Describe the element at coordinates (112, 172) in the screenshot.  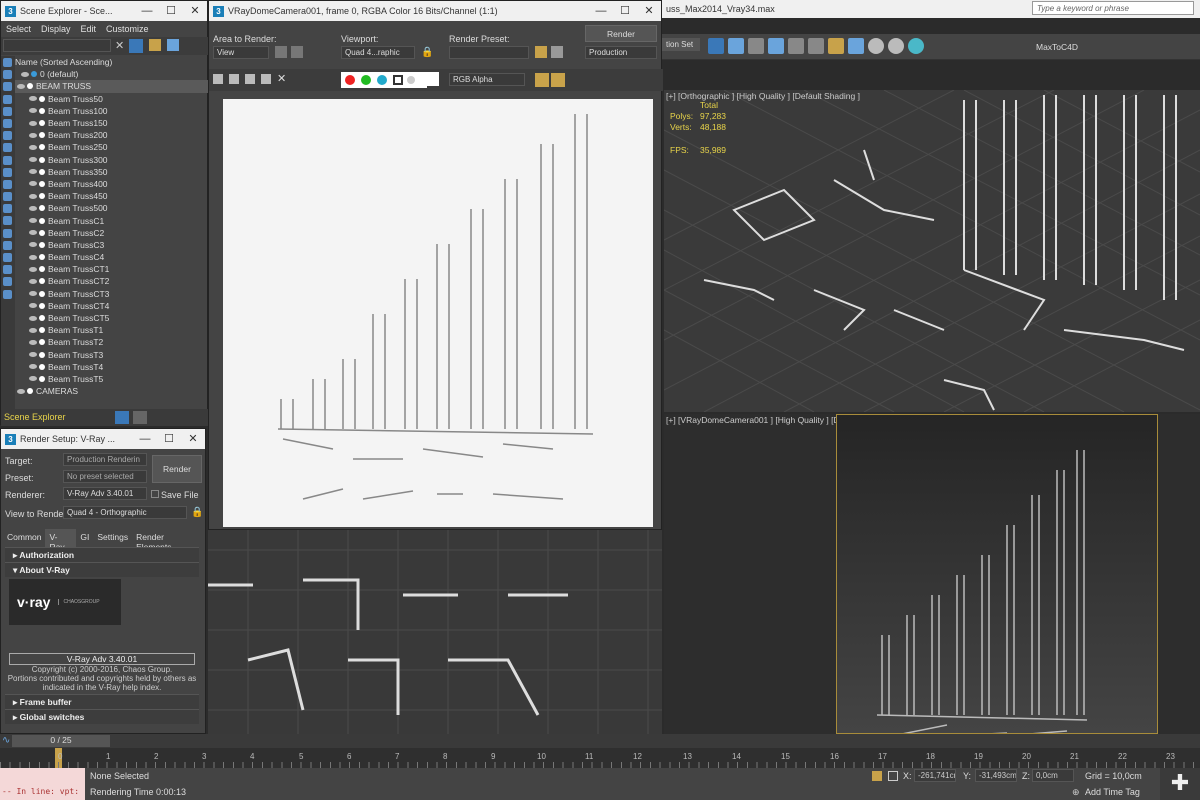
I see `tree-row: Beam Truss350` at that location.